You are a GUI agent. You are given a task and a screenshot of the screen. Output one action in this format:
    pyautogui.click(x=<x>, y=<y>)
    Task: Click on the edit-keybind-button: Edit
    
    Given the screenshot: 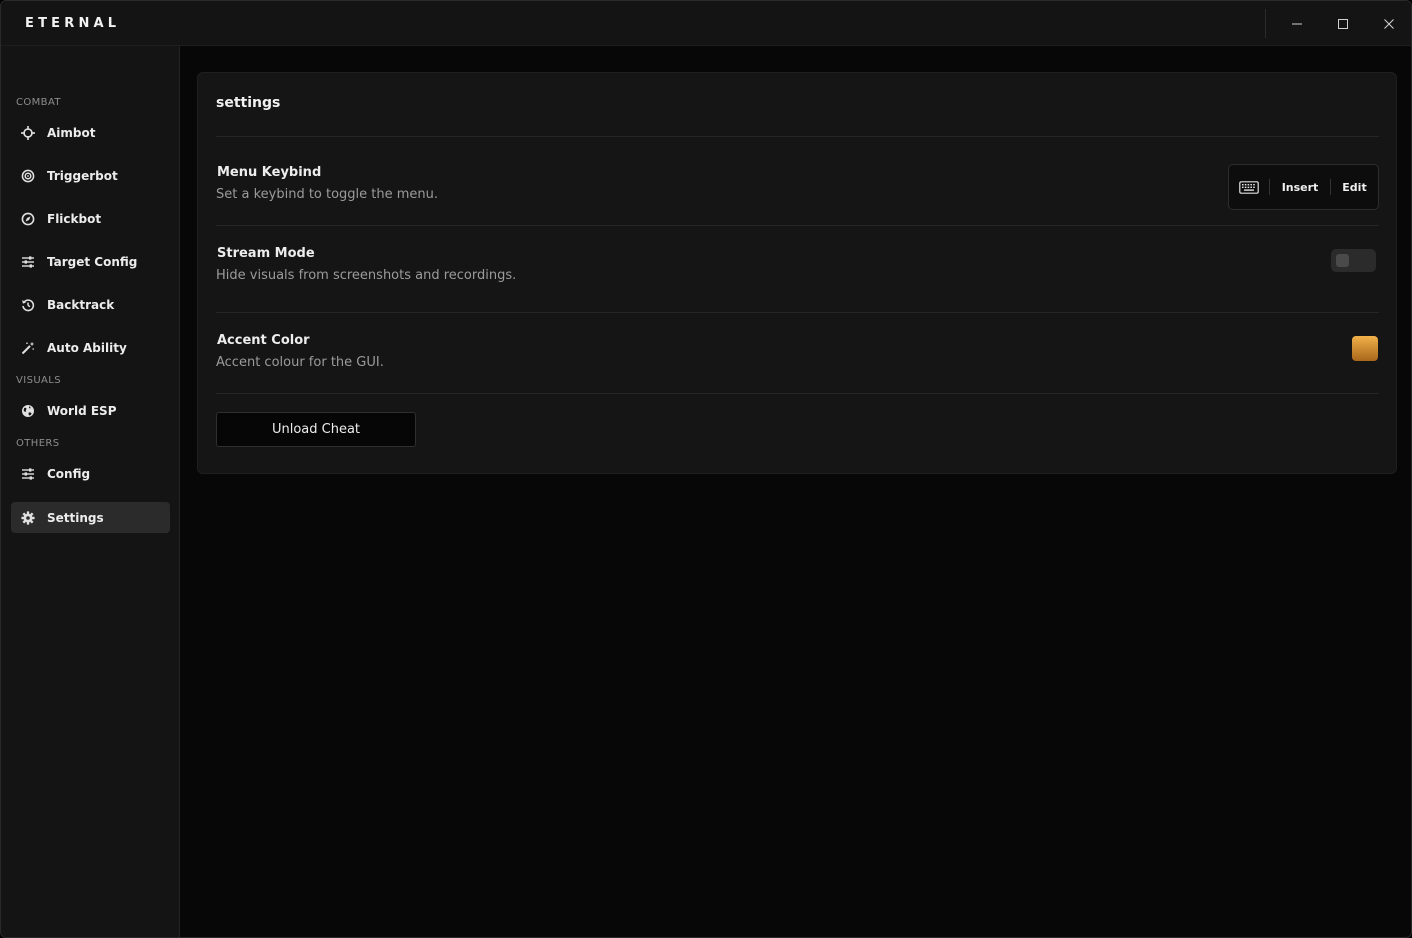 What is the action you would take?
    pyautogui.click(x=1354, y=187)
    